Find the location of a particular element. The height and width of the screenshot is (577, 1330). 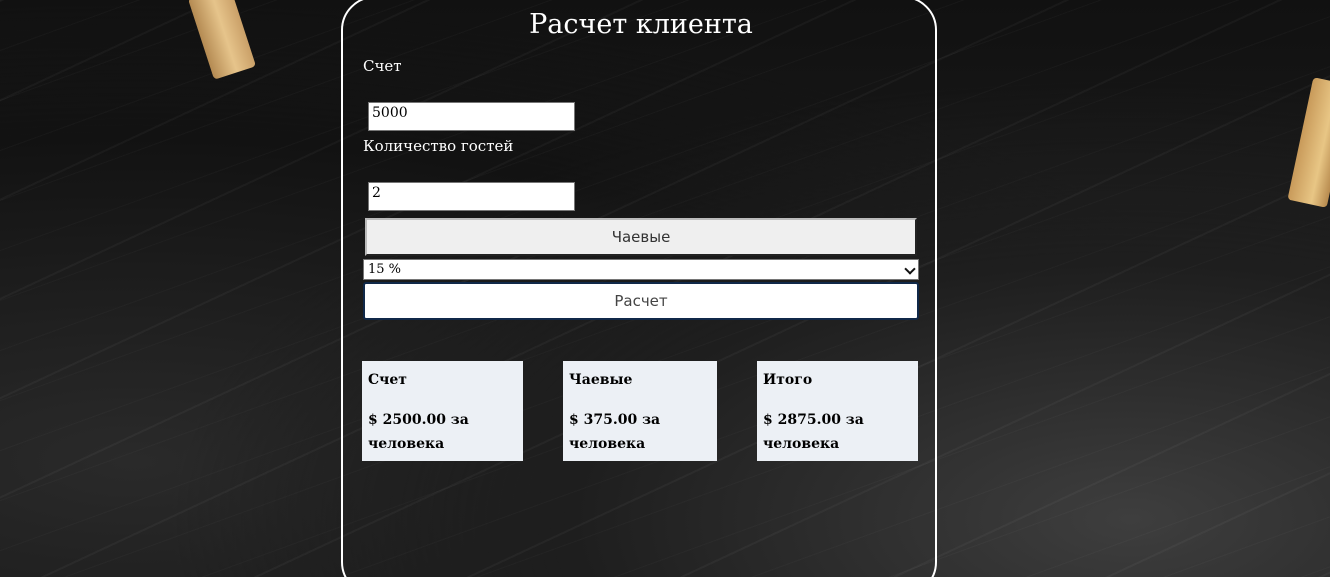

bill-input: 5000 is located at coordinates (471, 116).